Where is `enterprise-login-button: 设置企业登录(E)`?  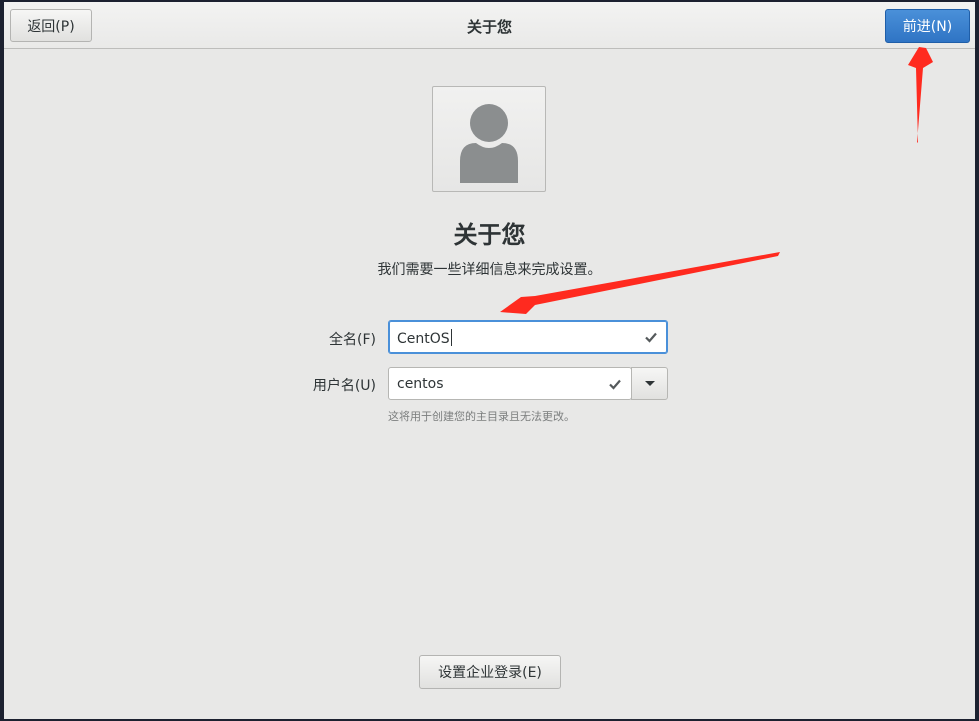 enterprise-login-button: 设置企业登录(E) is located at coordinates (490, 672).